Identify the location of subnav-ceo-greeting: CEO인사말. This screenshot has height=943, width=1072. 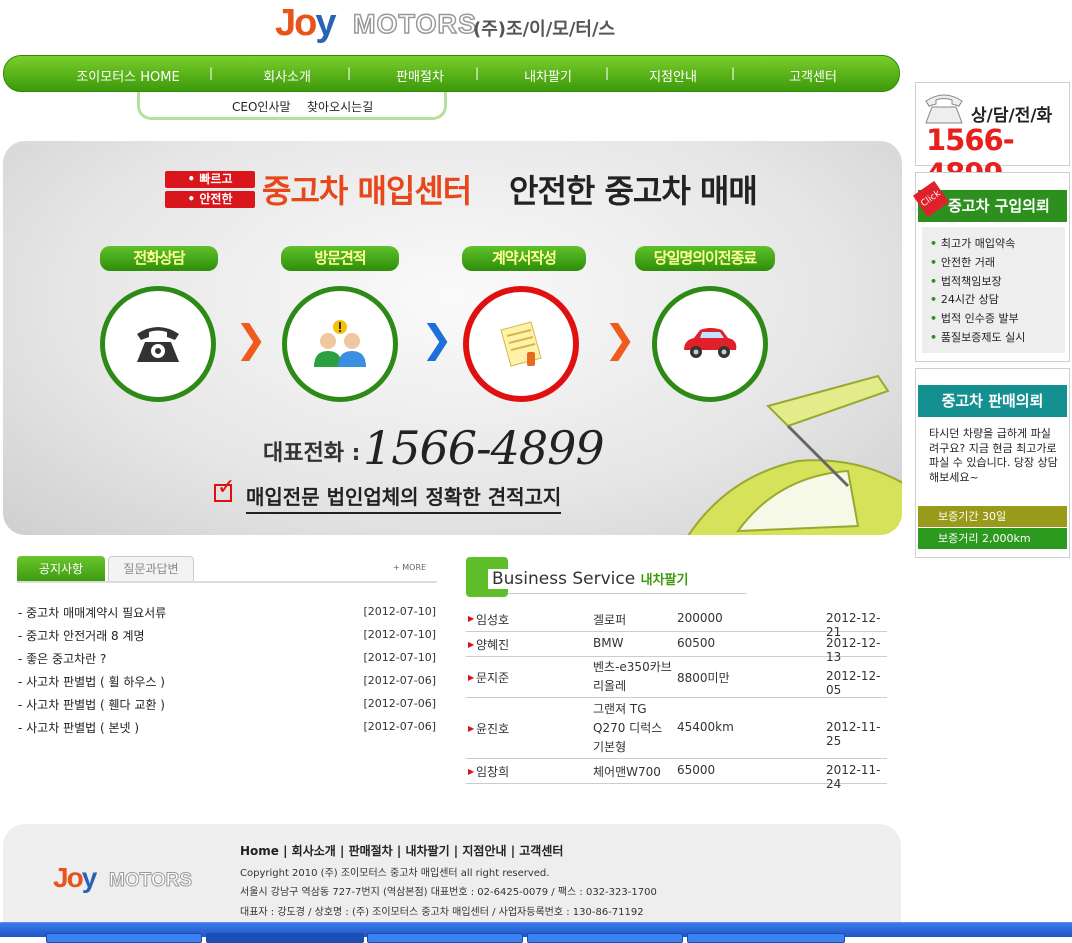
(261, 106).